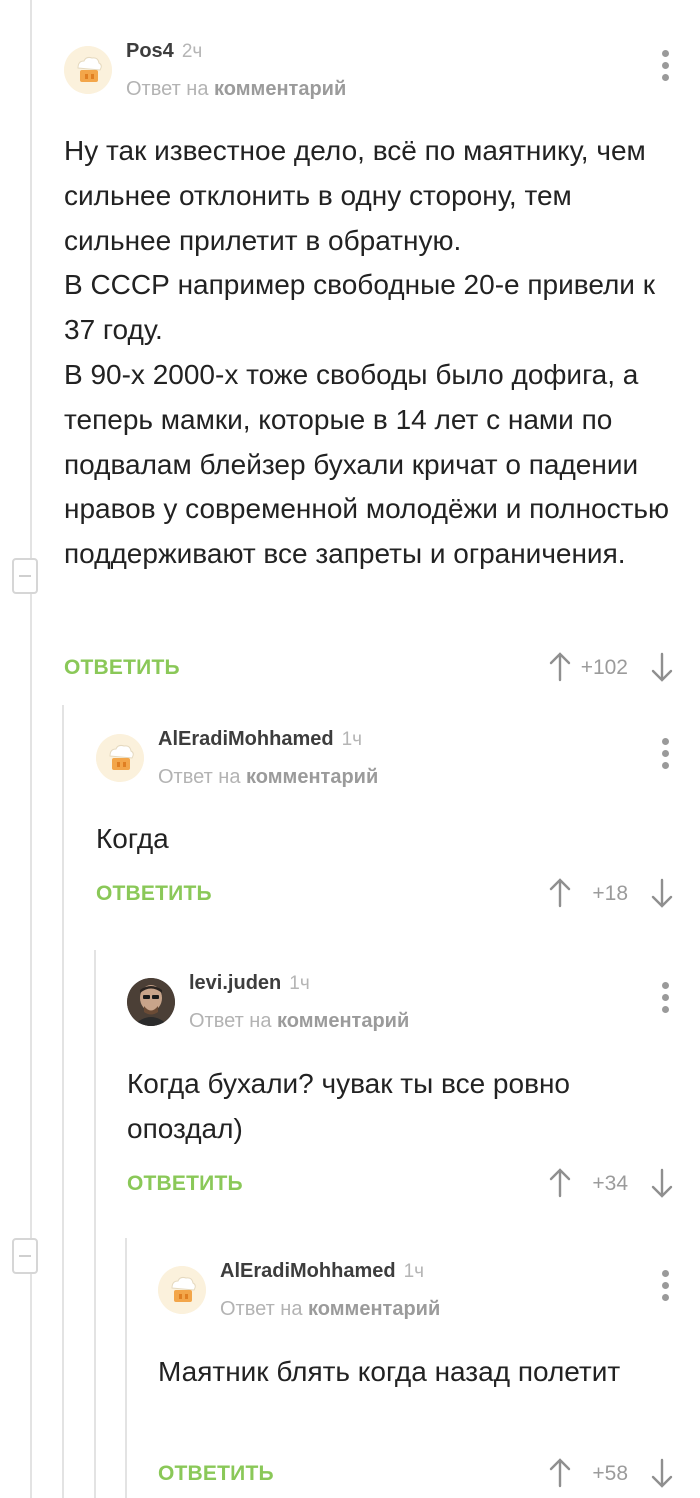 The image size is (700, 1498). I want to click on comment-text: Когда, so click(132, 838).